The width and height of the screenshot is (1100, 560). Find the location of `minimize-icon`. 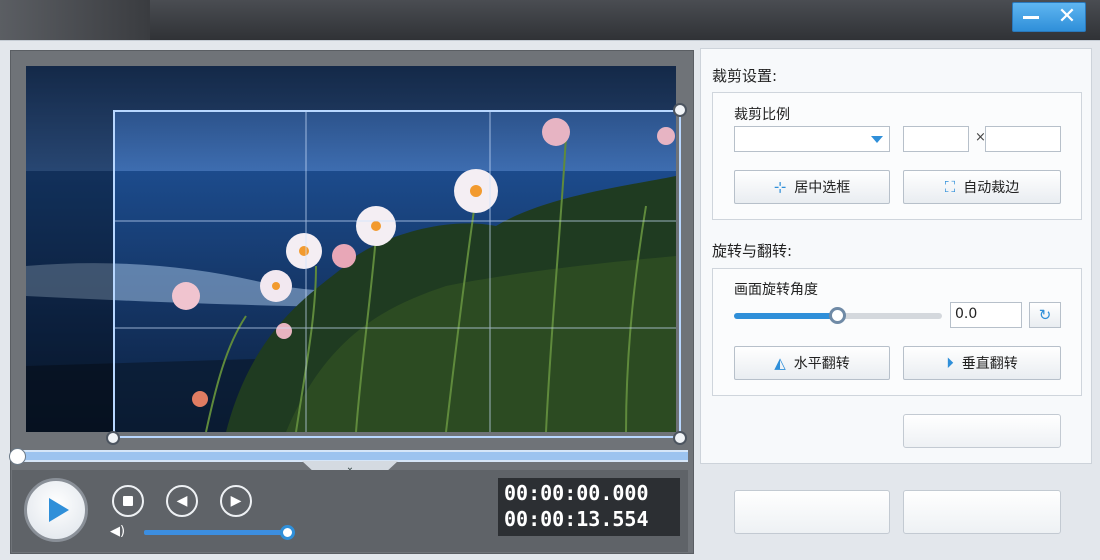

minimize-icon is located at coordinates (1031, 17).